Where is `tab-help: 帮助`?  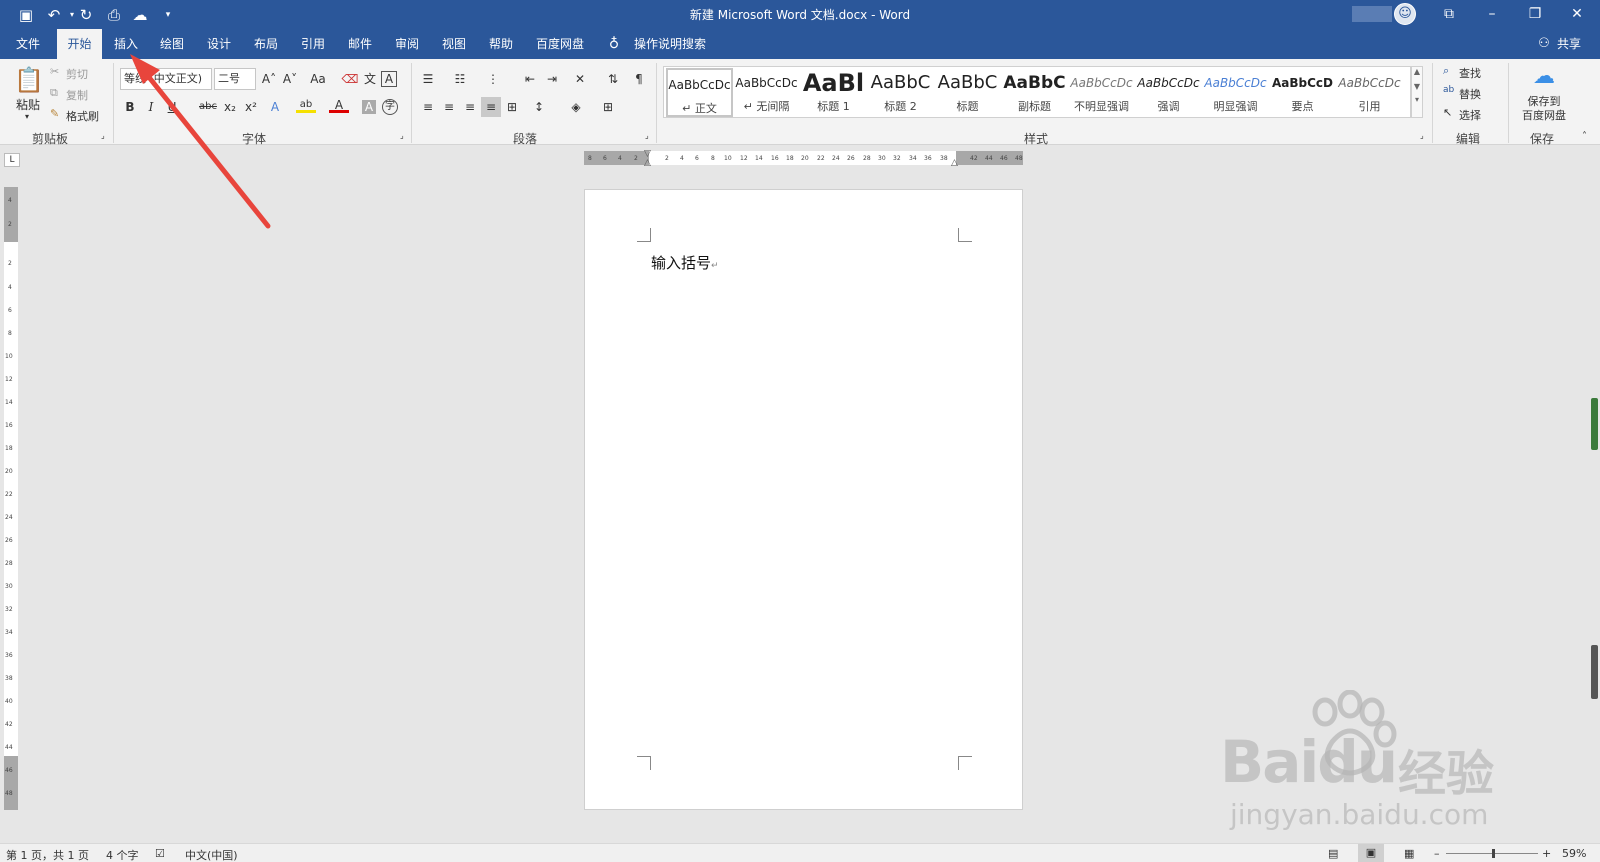 tab-help: 帮助 is located at coordinates (501, 44).